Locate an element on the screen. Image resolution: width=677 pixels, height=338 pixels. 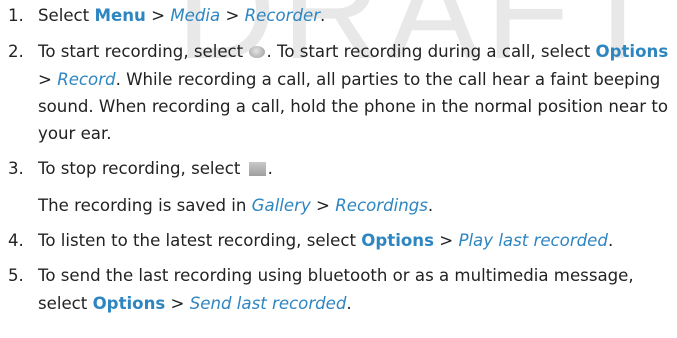
step-1: 1. Select Menu > Media > Recorder. is located at coordinates (340, 15).